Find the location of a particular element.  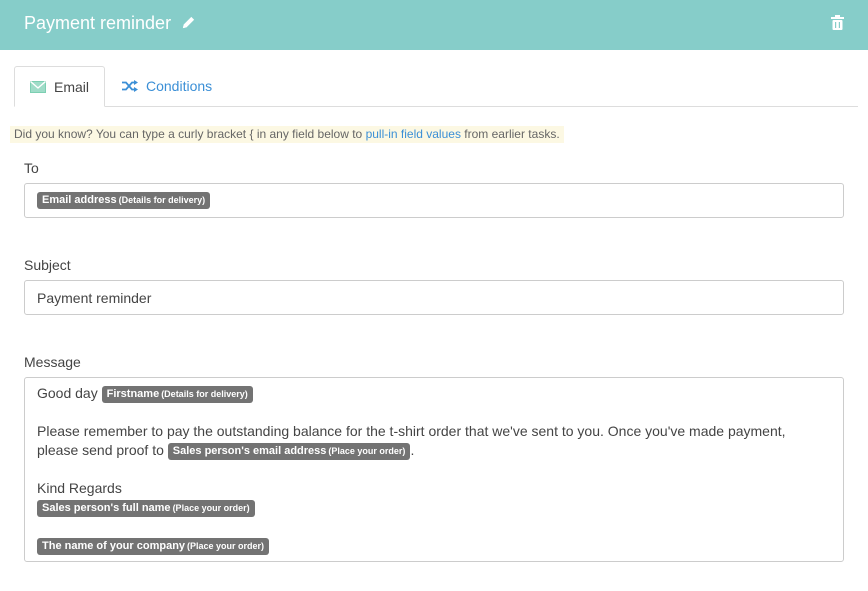

chip-label: Email address is located at coordinates (79, 200).